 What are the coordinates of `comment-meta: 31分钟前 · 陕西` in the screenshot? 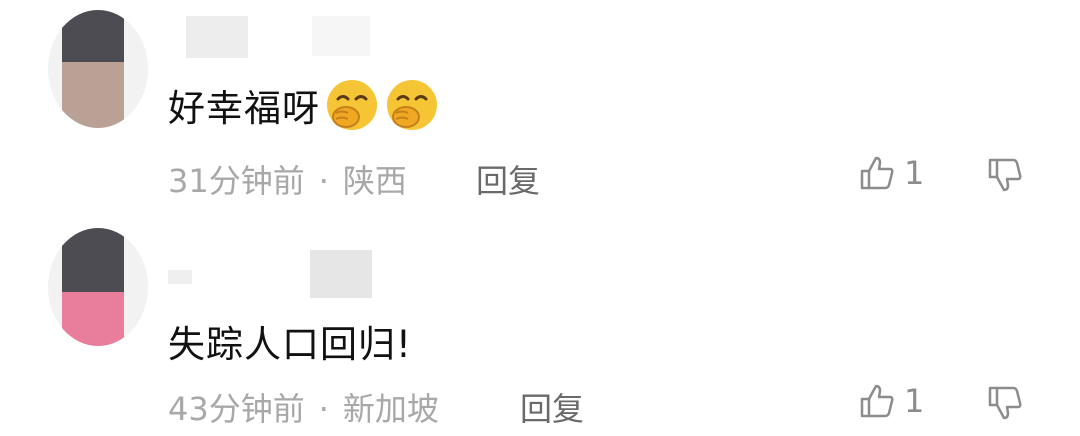 It's located at (287, 179).